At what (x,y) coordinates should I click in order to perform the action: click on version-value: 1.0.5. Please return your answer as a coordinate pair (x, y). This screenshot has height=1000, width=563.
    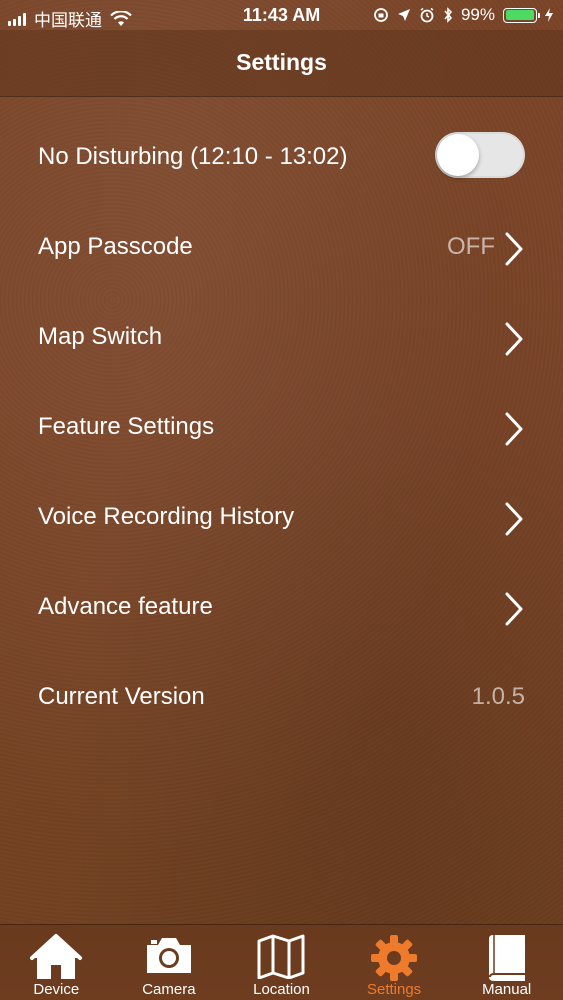
    Looking at the image, I should click on (498, 696).